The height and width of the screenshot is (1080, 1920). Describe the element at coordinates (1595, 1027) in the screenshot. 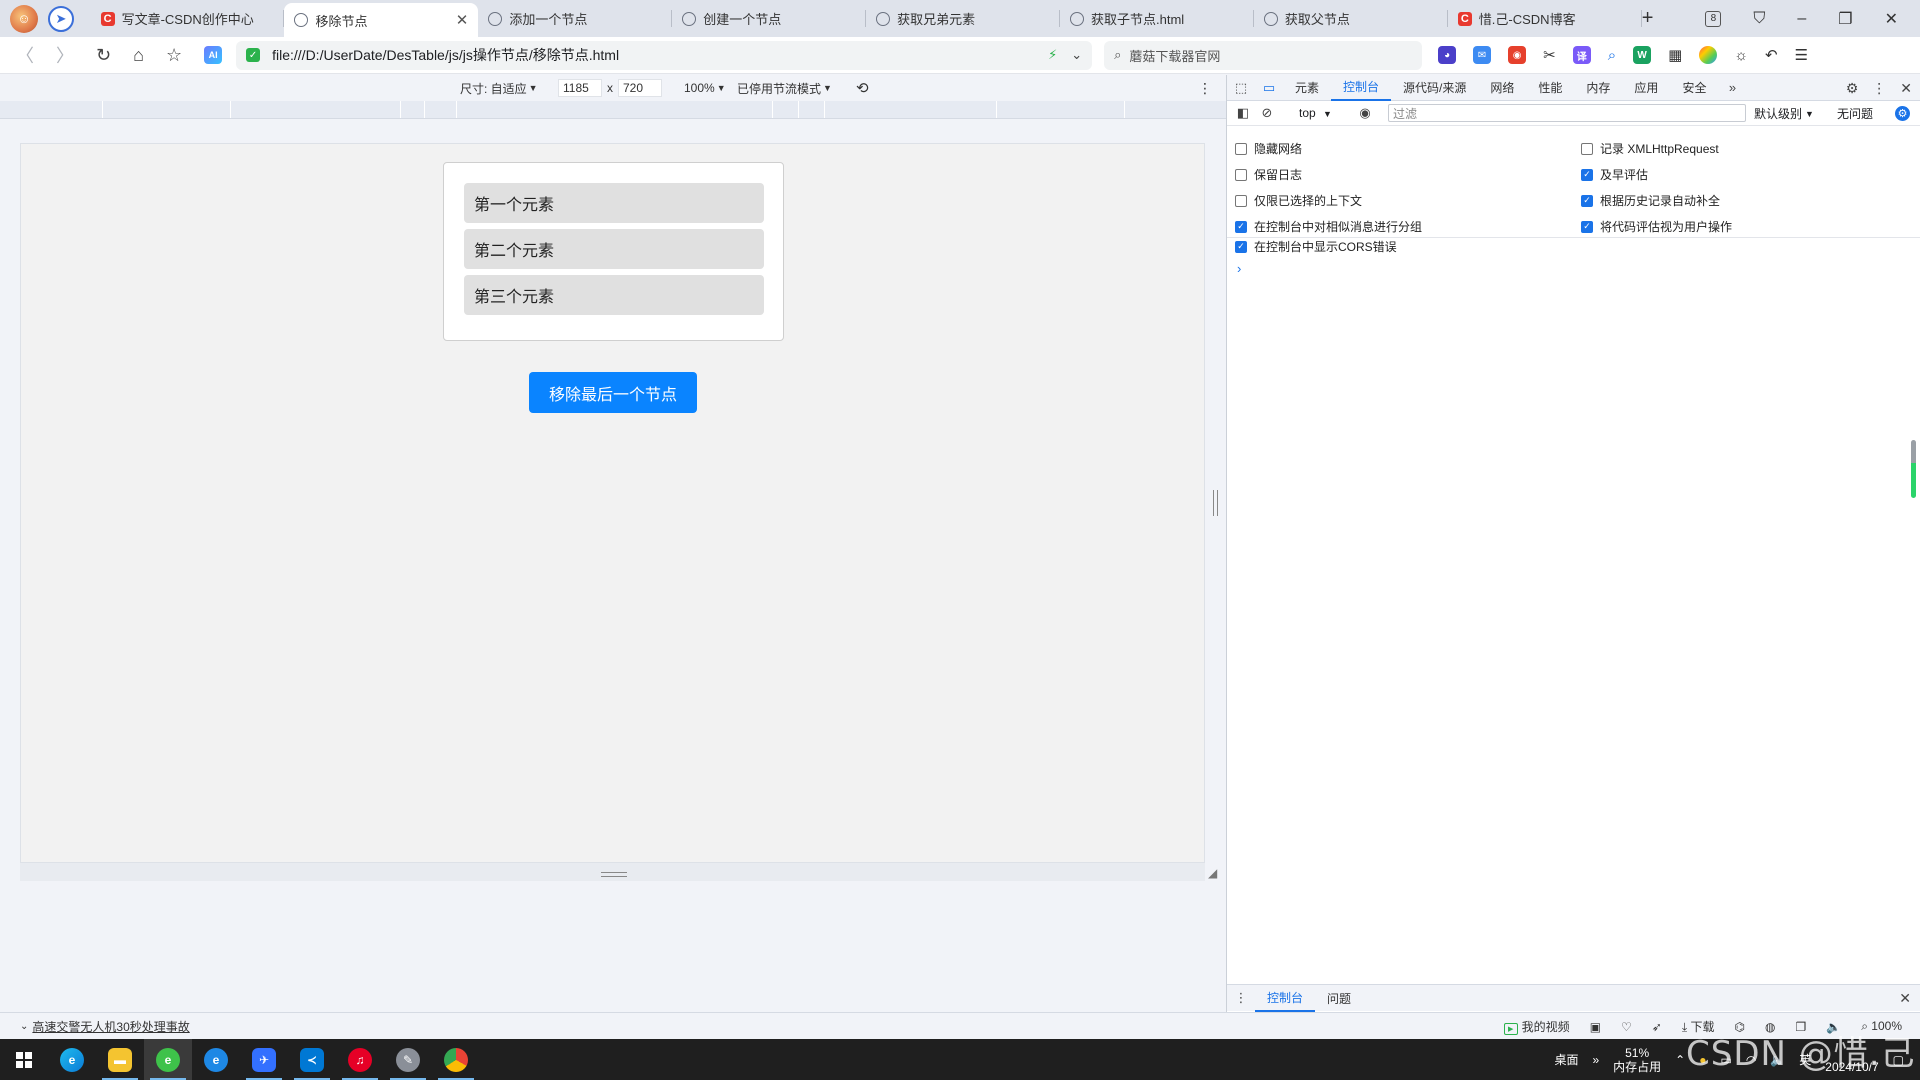

I see `image-icon: ▣` at that location.